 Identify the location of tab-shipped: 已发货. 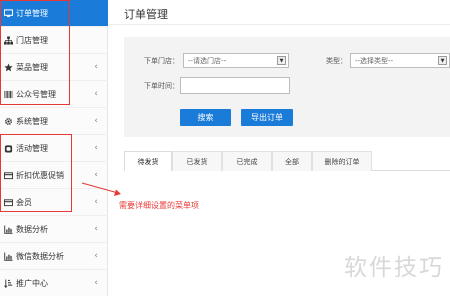
(197, 161).